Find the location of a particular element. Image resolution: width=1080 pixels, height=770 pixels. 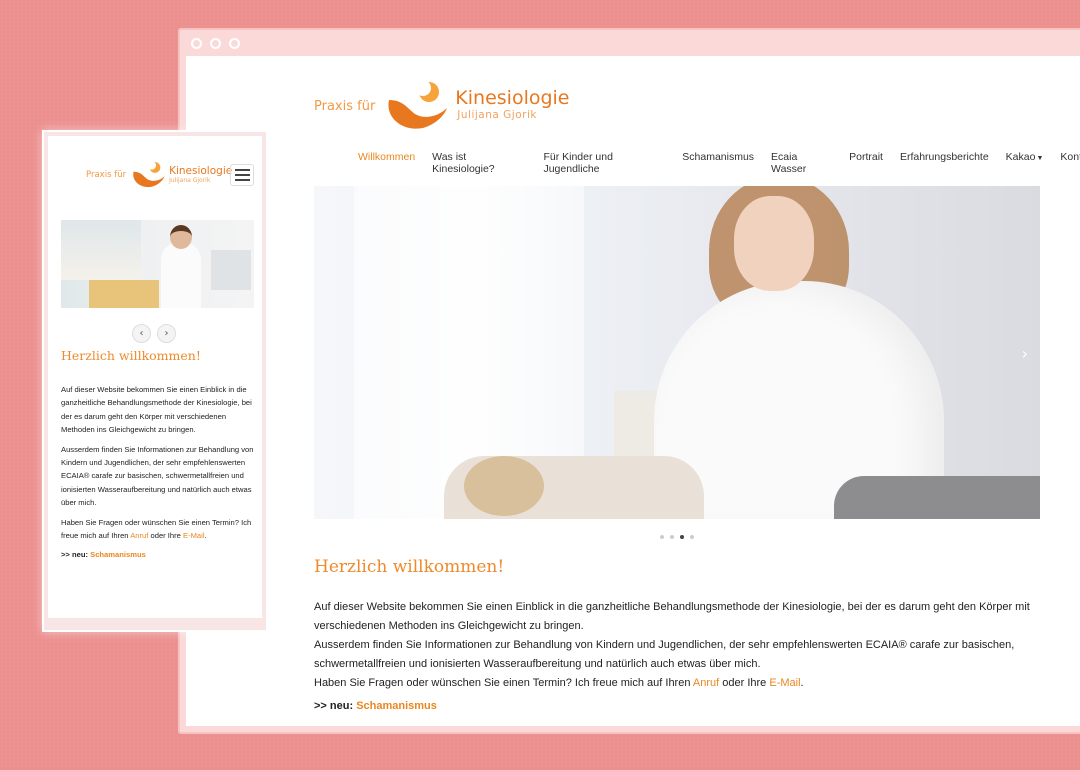

mobile-hero-window is located at coordinates (101, 250).